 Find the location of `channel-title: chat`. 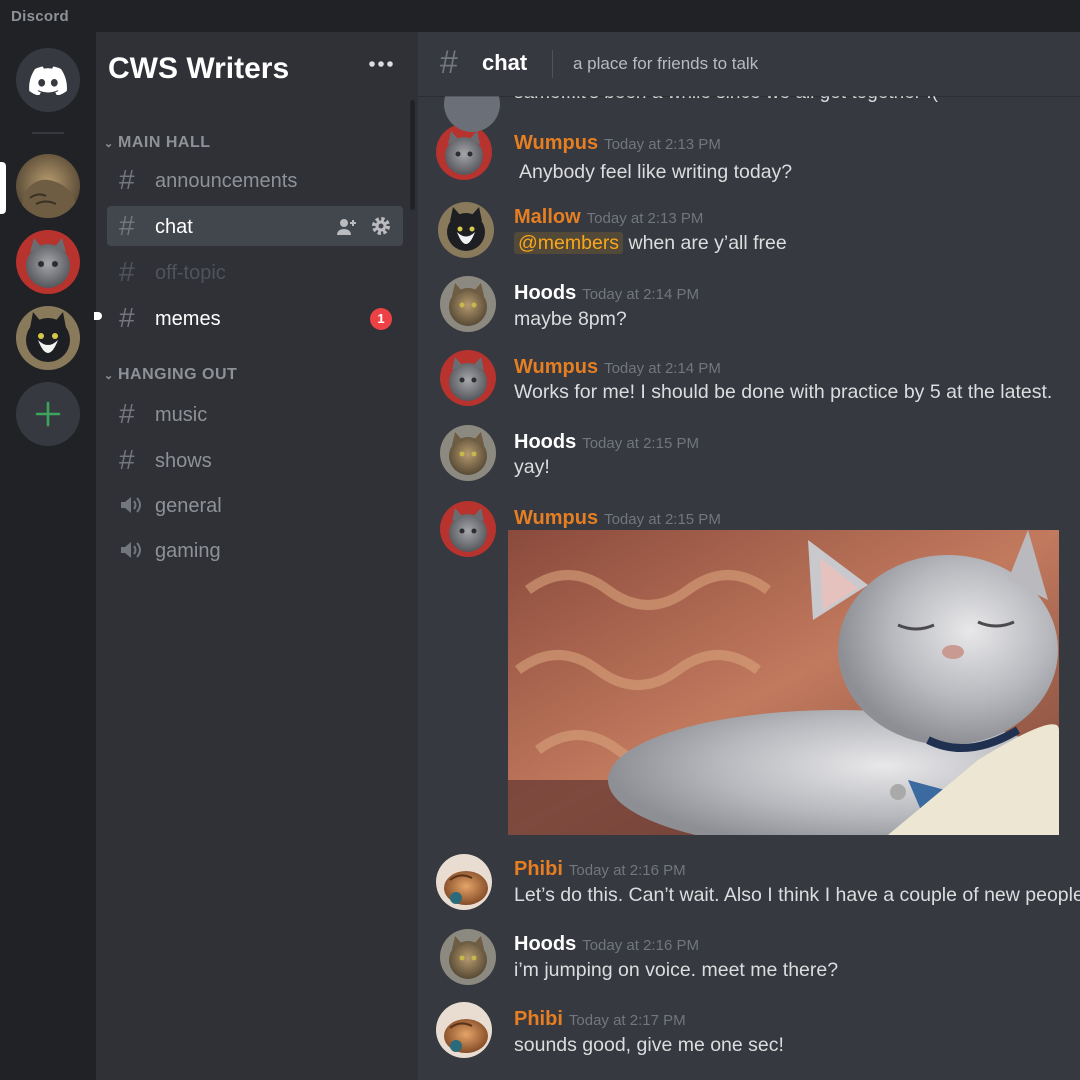

channel-title: chat is located at coordinates (505, 62).